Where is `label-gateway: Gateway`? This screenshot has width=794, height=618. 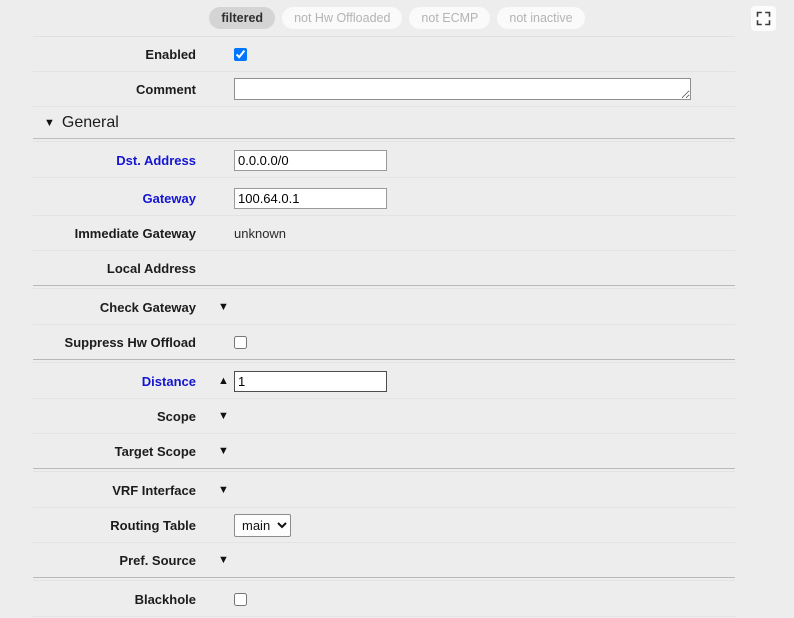
label-gateway: Gateway is located at coordinates (114, 198).